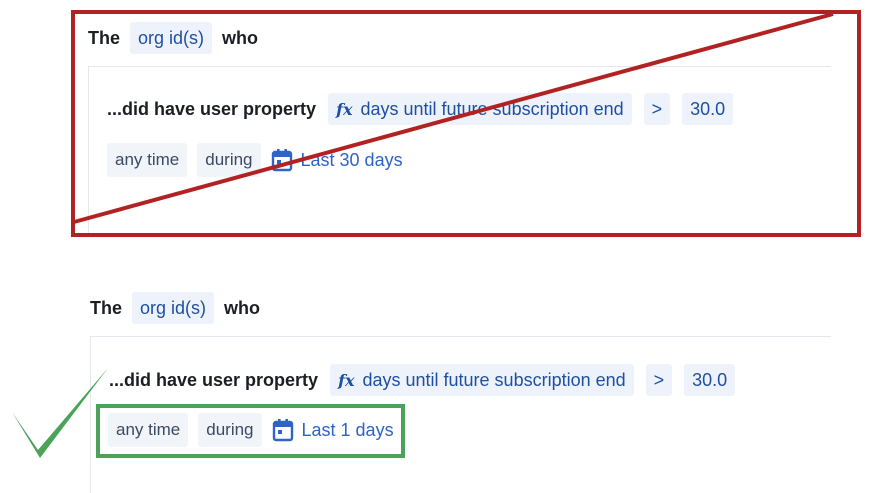 The width and height of the screenshot is (878, 493). What do you see at coordinates (250, 431) in the screenshot?
I see `correct-highlight-box` at bounding box center [250, 431].